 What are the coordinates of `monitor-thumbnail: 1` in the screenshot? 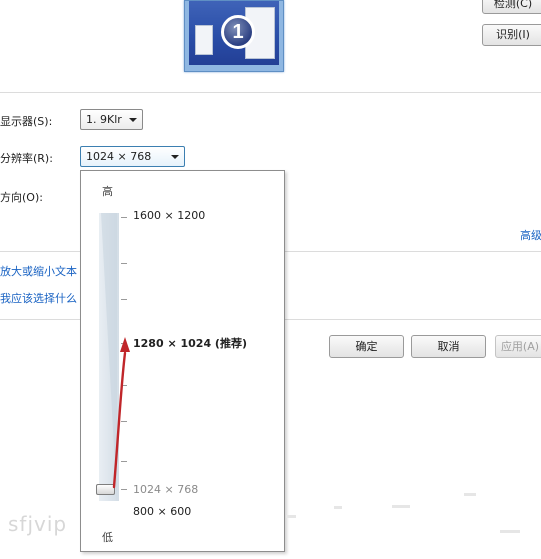 It's located at (234, 36).